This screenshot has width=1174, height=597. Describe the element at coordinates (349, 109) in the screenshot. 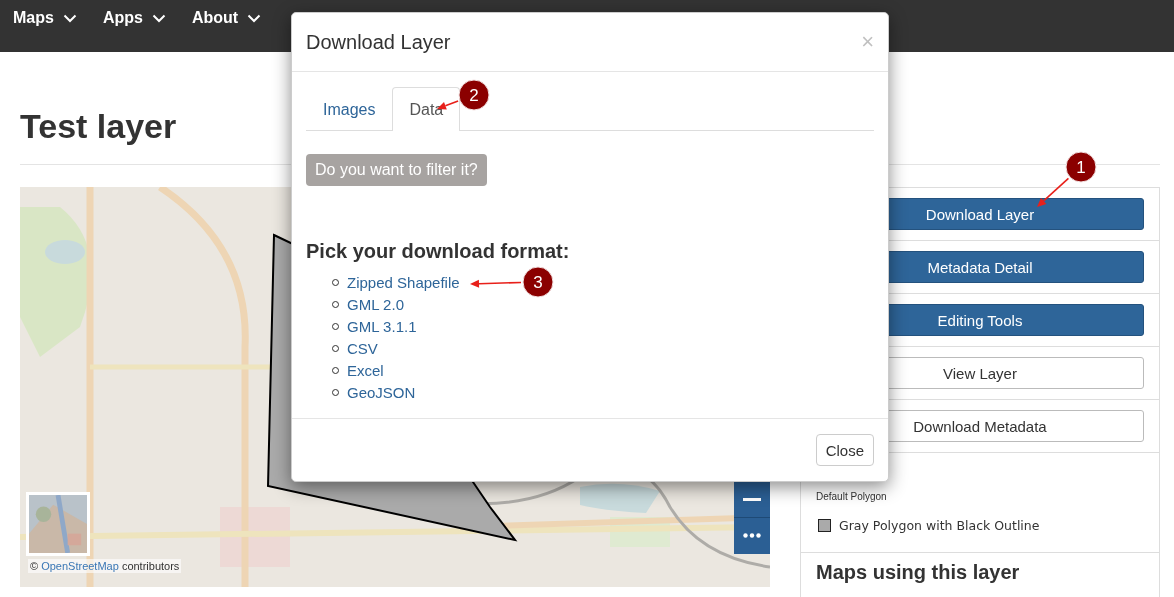

I see `tab: Images` at that location.